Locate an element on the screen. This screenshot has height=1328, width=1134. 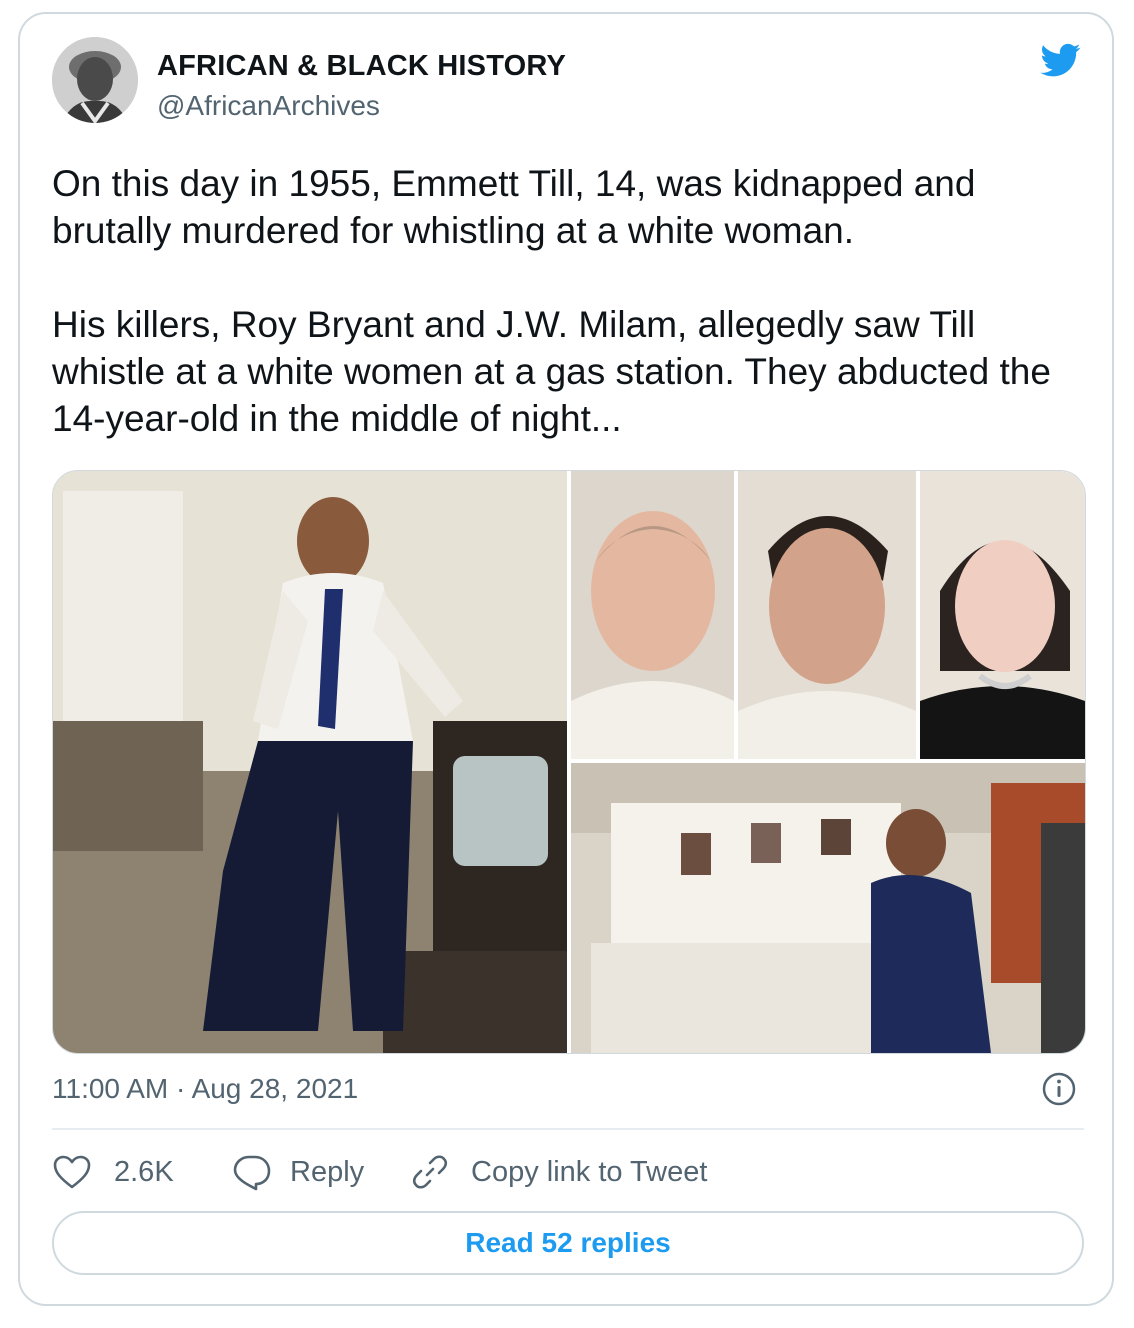
tweet-timestamp: 11:00 AM · Aug 28, 2021 is located at coordinates (205, 1089).